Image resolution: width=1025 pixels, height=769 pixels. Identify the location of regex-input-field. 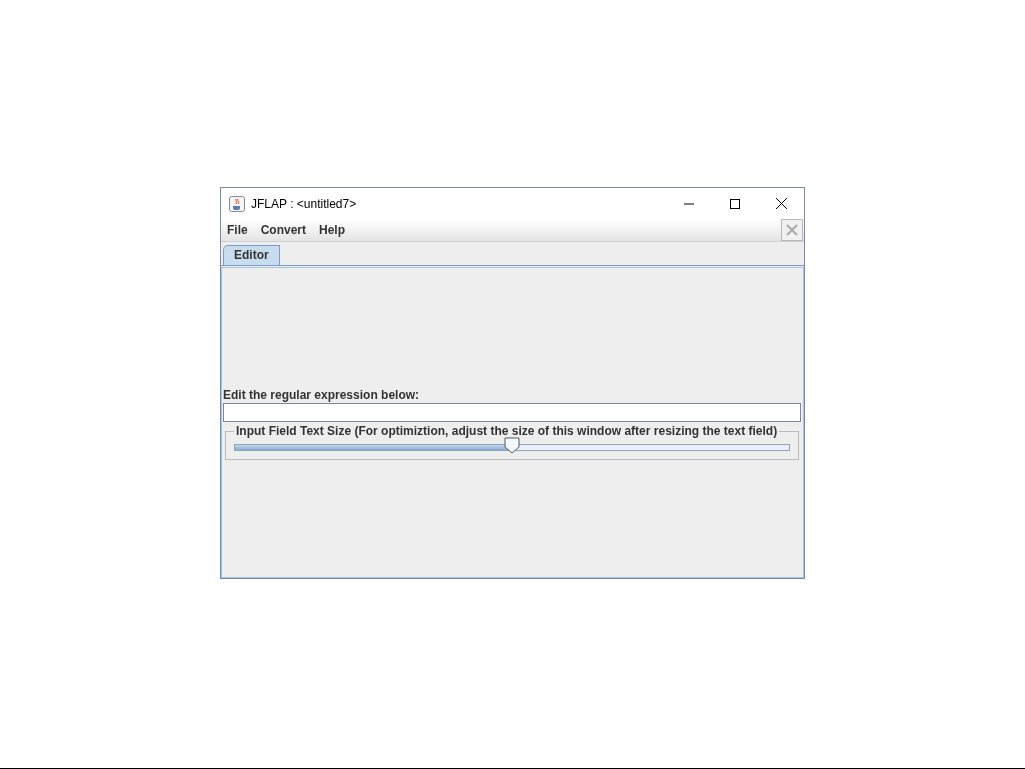
(512, 412).